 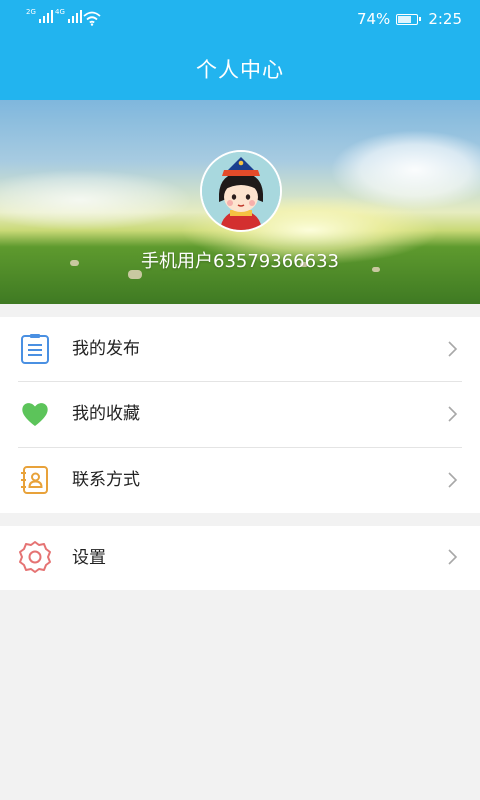 What do you see at coordinates (35, 557) in the screenshot?
I see `gear-icon` at bounding box center [35, 557].